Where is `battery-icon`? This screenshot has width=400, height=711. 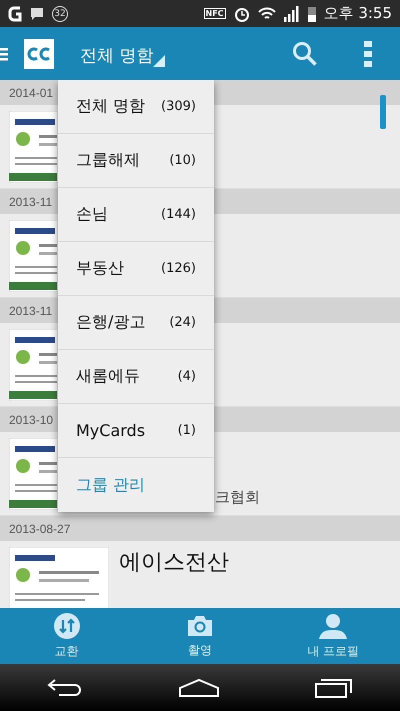 battery-icon is located at coordinates (312, 14).